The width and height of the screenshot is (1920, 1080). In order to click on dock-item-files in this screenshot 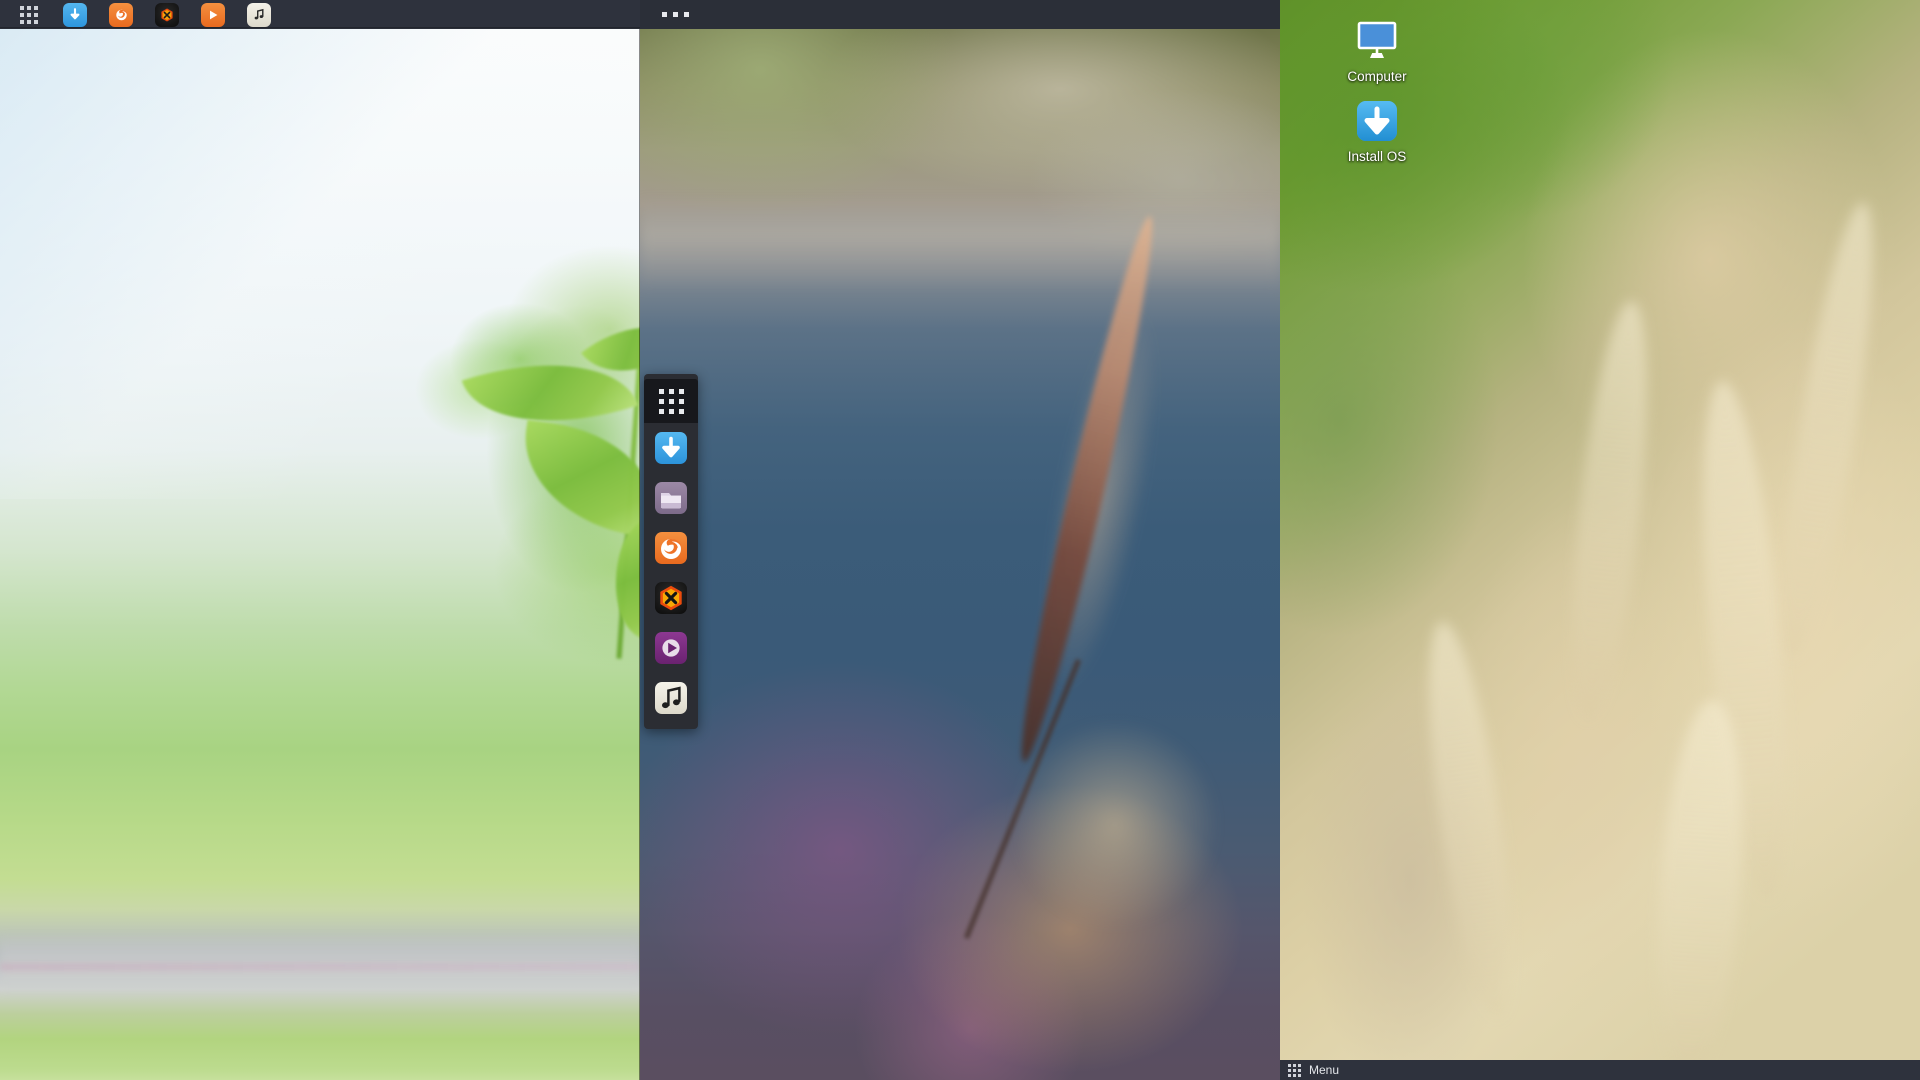, I will do `click(671, 498)`.